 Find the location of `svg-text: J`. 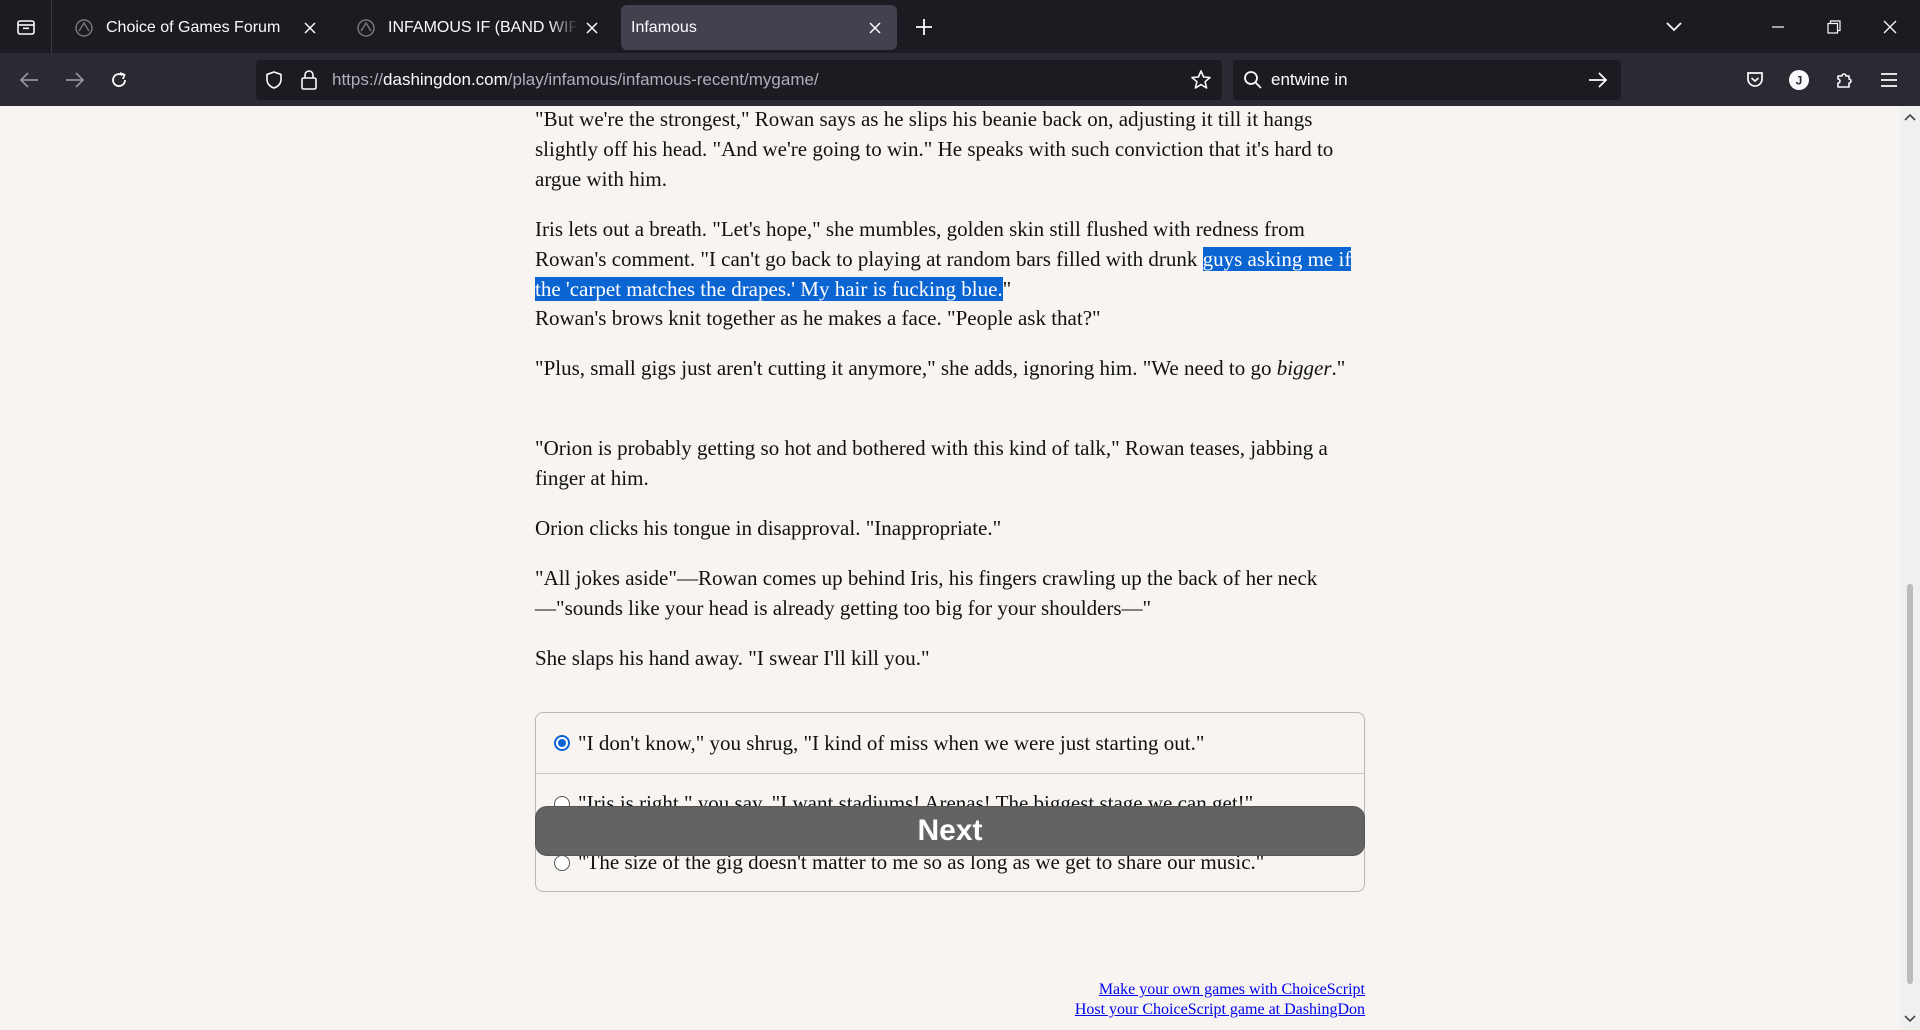

svg-text: J is located at coordinates (1799, 81).